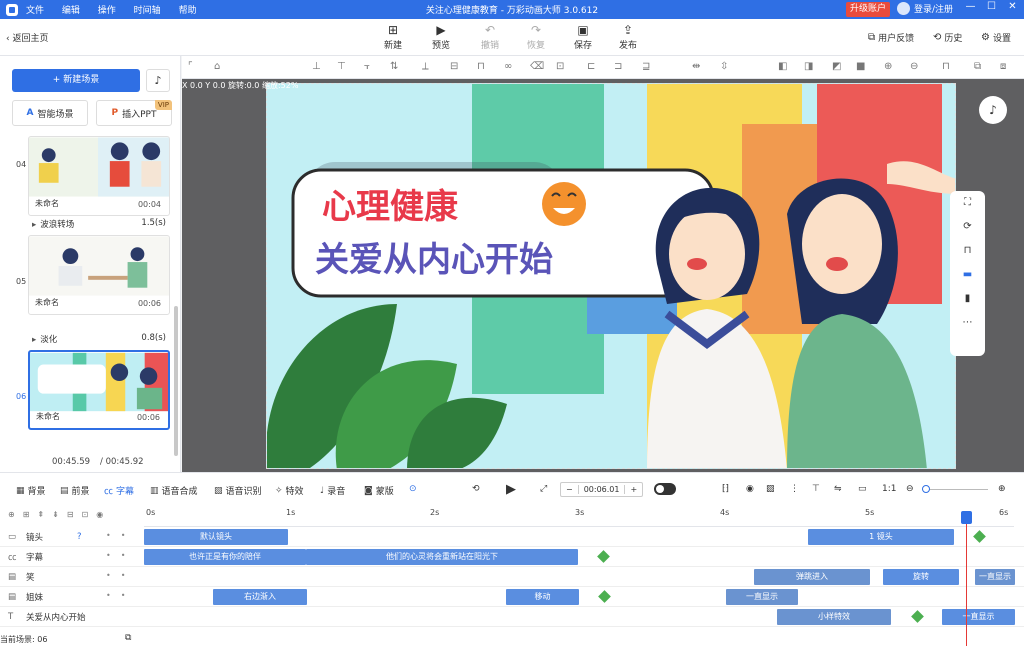 This screenshot has height=646, width=1024. What do you see at coordinates (536, 37) in the screenshot?
I see `redo-button: ↷ 恢复` at bounding box center [536, 37].